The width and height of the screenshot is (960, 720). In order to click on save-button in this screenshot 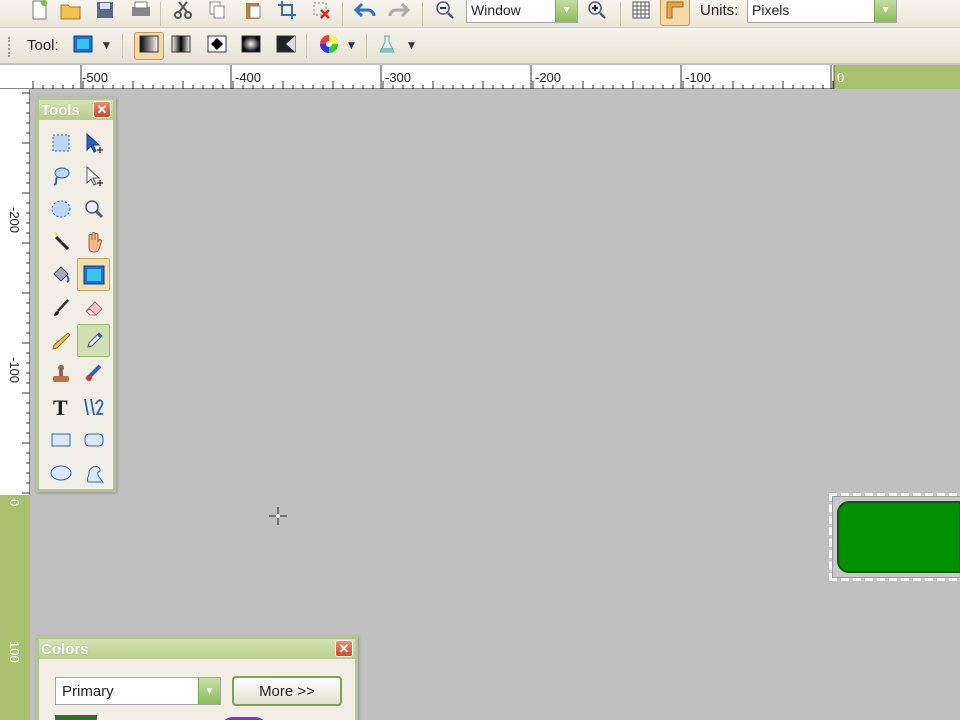, I will do `click(105, 12)`.